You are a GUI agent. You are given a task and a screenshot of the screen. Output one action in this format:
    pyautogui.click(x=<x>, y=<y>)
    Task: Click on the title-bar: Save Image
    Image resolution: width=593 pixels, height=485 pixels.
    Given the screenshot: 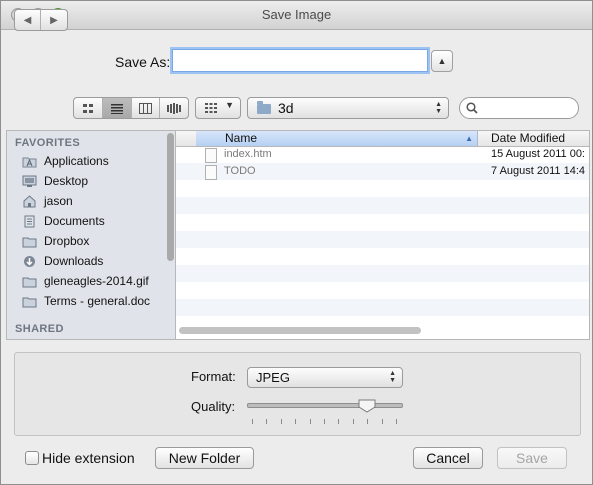 What is the action you would take?
    pyautogui.click(x=296, y=15)
    